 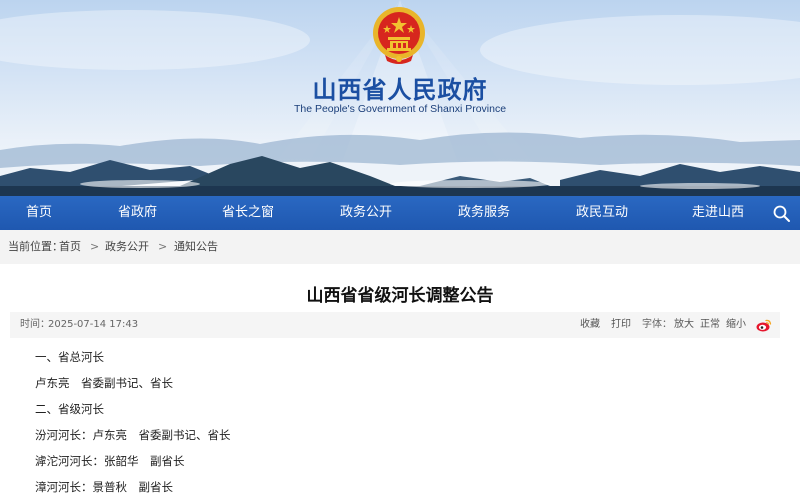 I want to click on publish-time: 2025-07-14 17:43, so click(x=93, y=324).